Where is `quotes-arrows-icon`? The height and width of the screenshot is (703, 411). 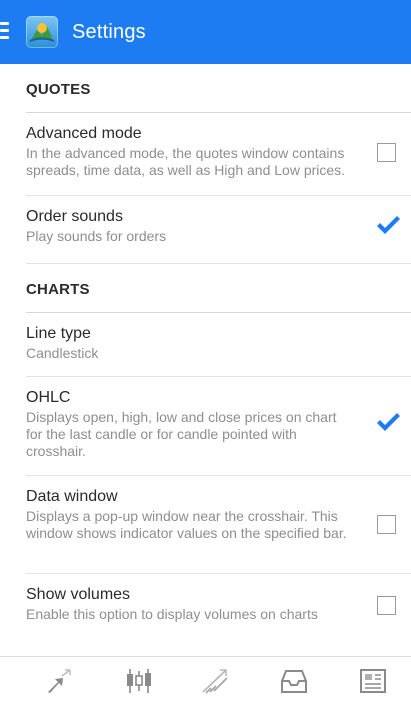
quotes-arrows-icon is located at coordinates (60, 681).